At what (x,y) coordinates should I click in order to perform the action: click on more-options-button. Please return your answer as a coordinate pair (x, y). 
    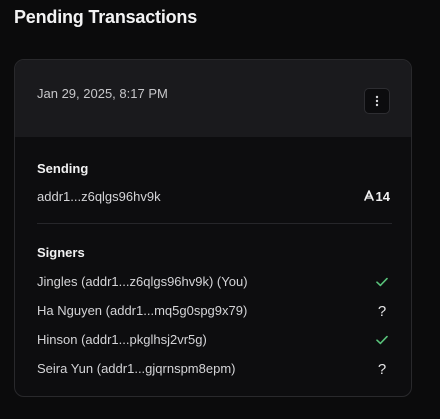
    Looking at the image, I should click on (377, 101).